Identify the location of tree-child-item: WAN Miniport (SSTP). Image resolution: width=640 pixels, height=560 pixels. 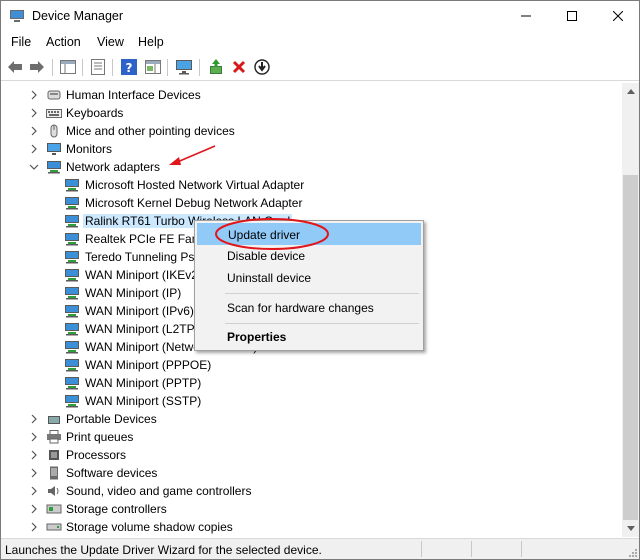
(312, 401).